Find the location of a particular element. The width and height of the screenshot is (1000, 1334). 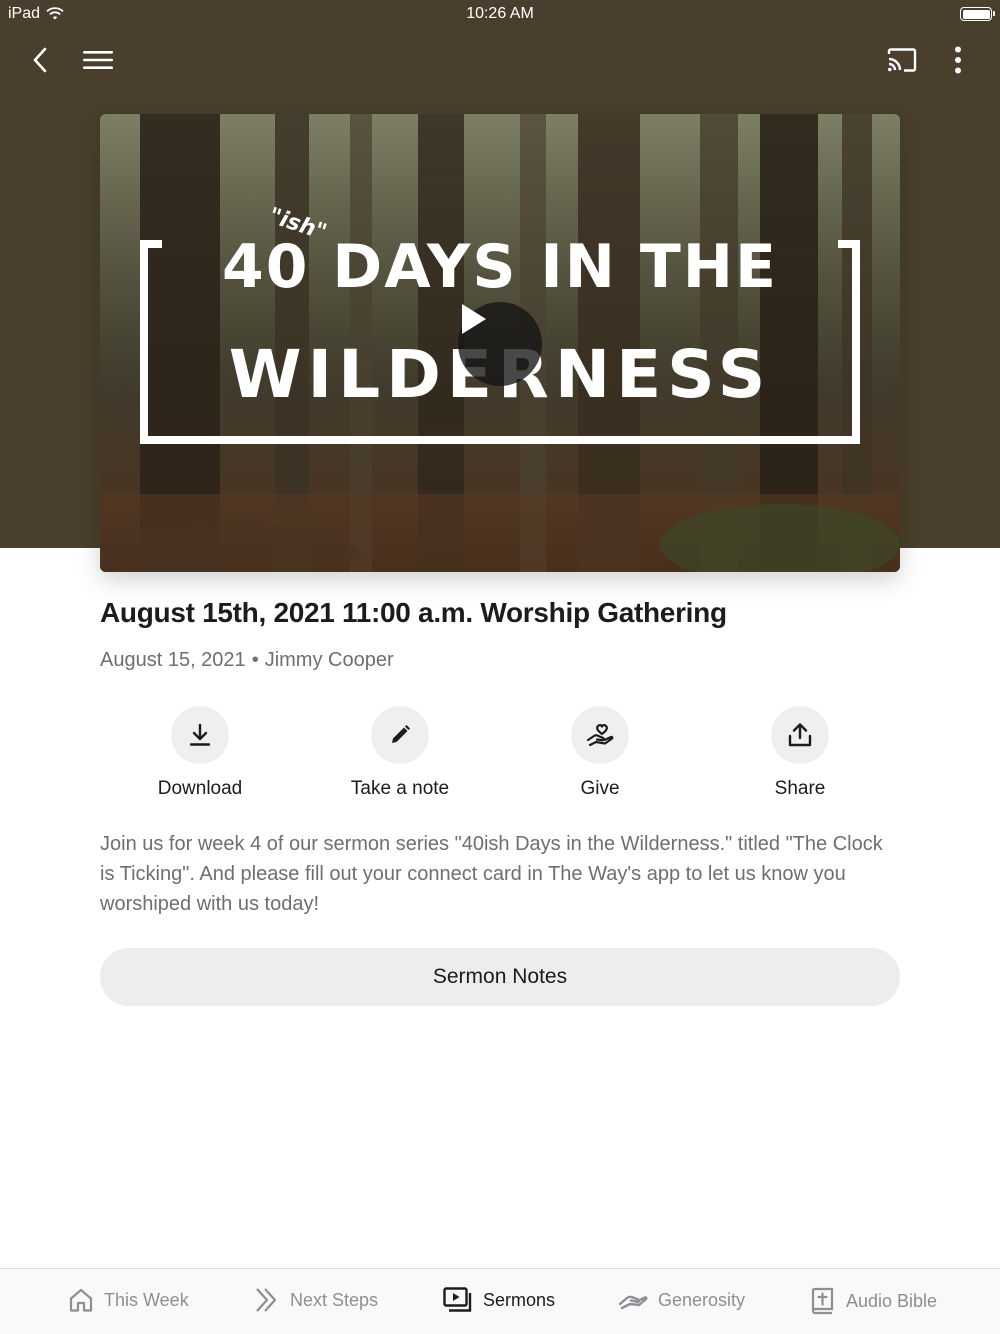

tab-this-week-label: This Week is located at coordinates (146, 1299).